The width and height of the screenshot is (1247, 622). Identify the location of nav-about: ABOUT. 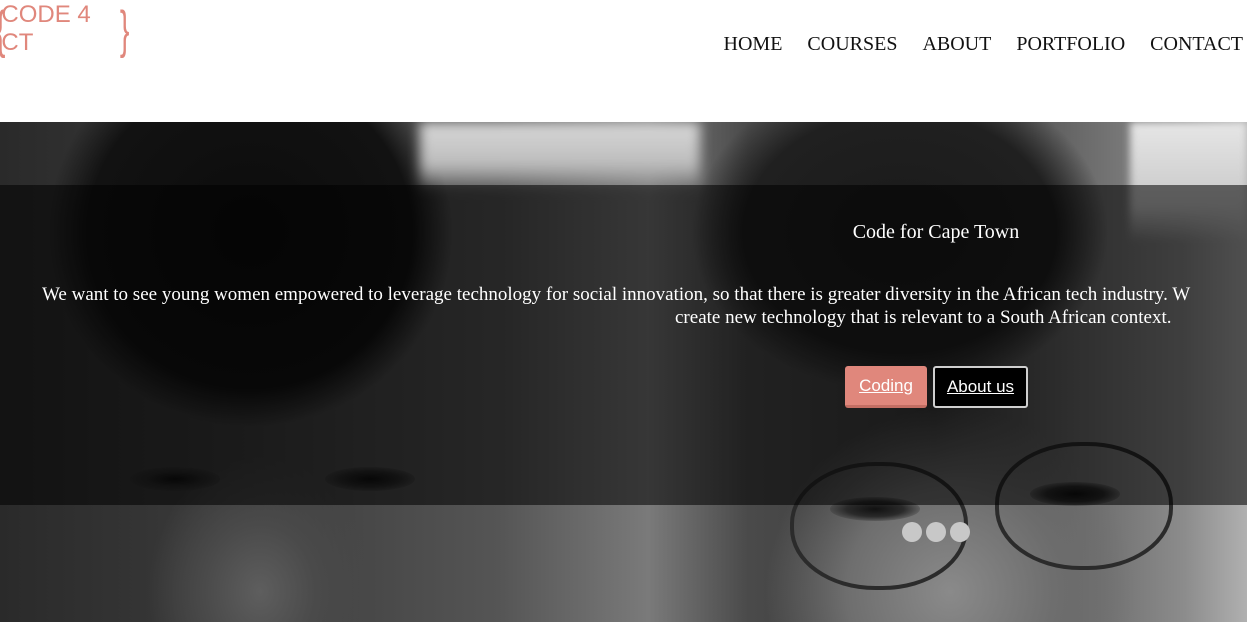
(956, 44).